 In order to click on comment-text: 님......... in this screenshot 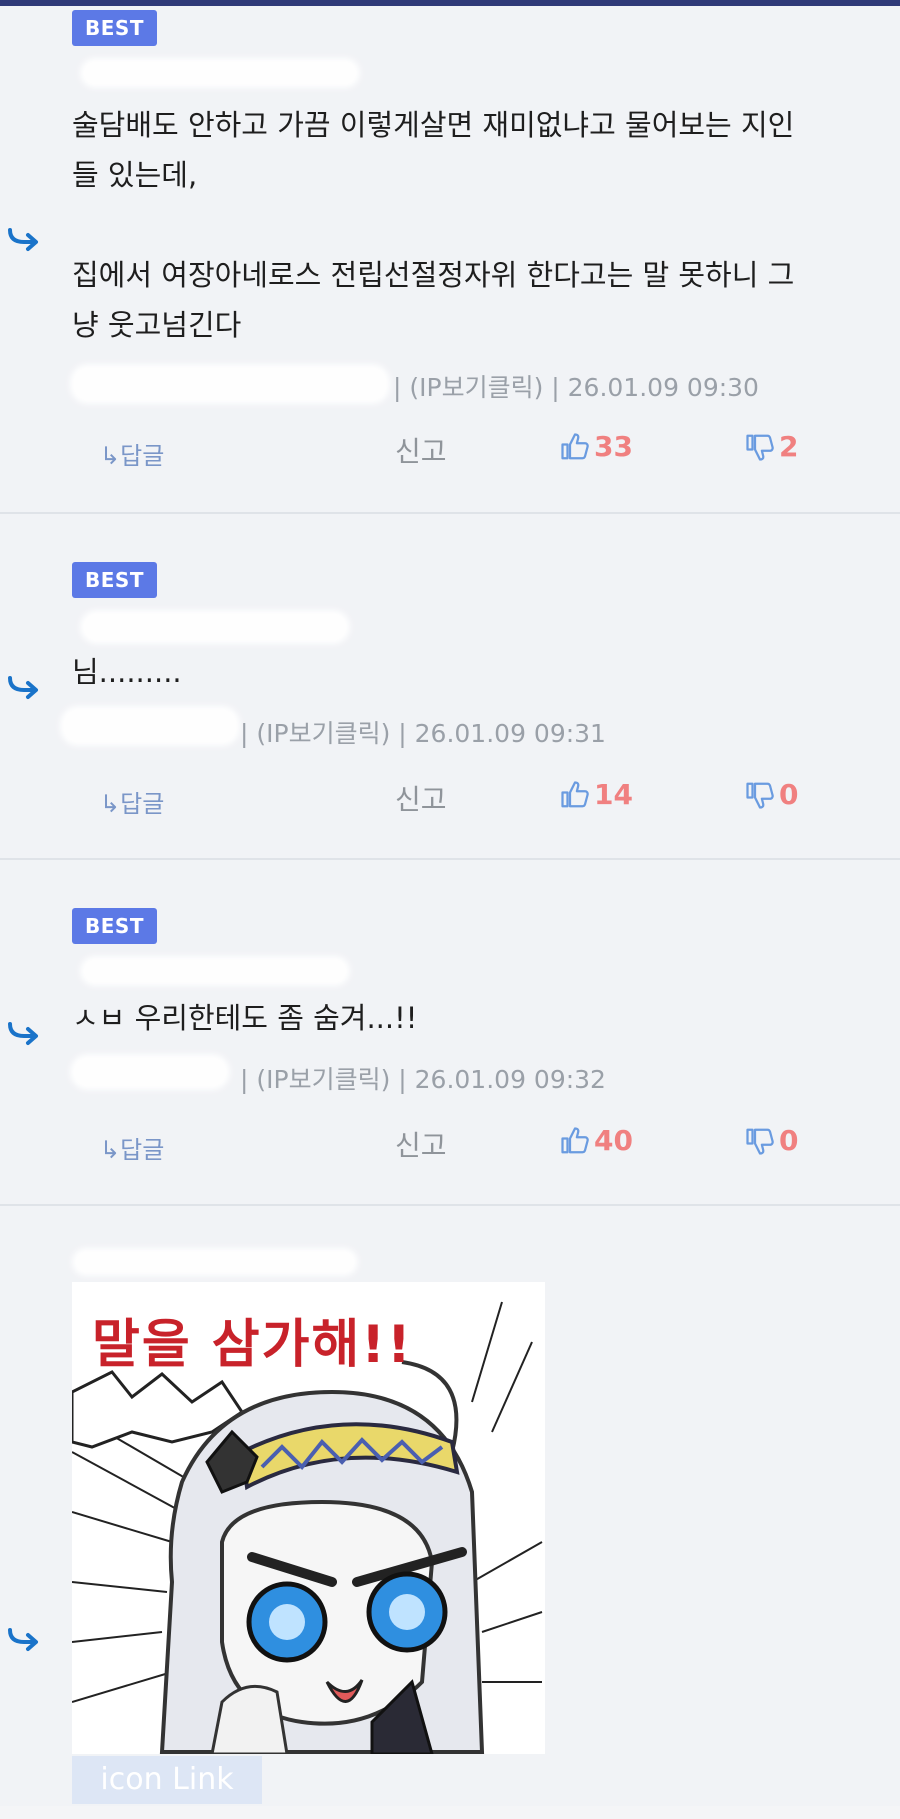, I will do `click(127, 672)`.